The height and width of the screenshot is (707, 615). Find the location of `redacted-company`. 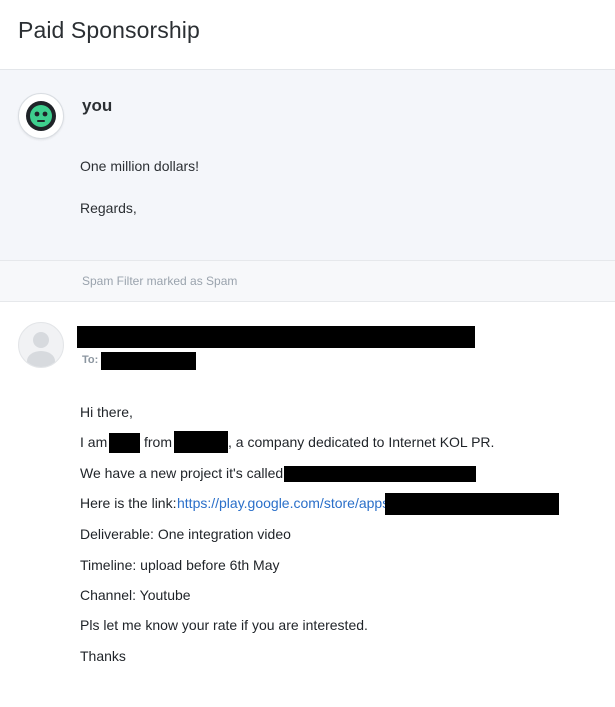

redacted-company is located at coordinates (201, 442).